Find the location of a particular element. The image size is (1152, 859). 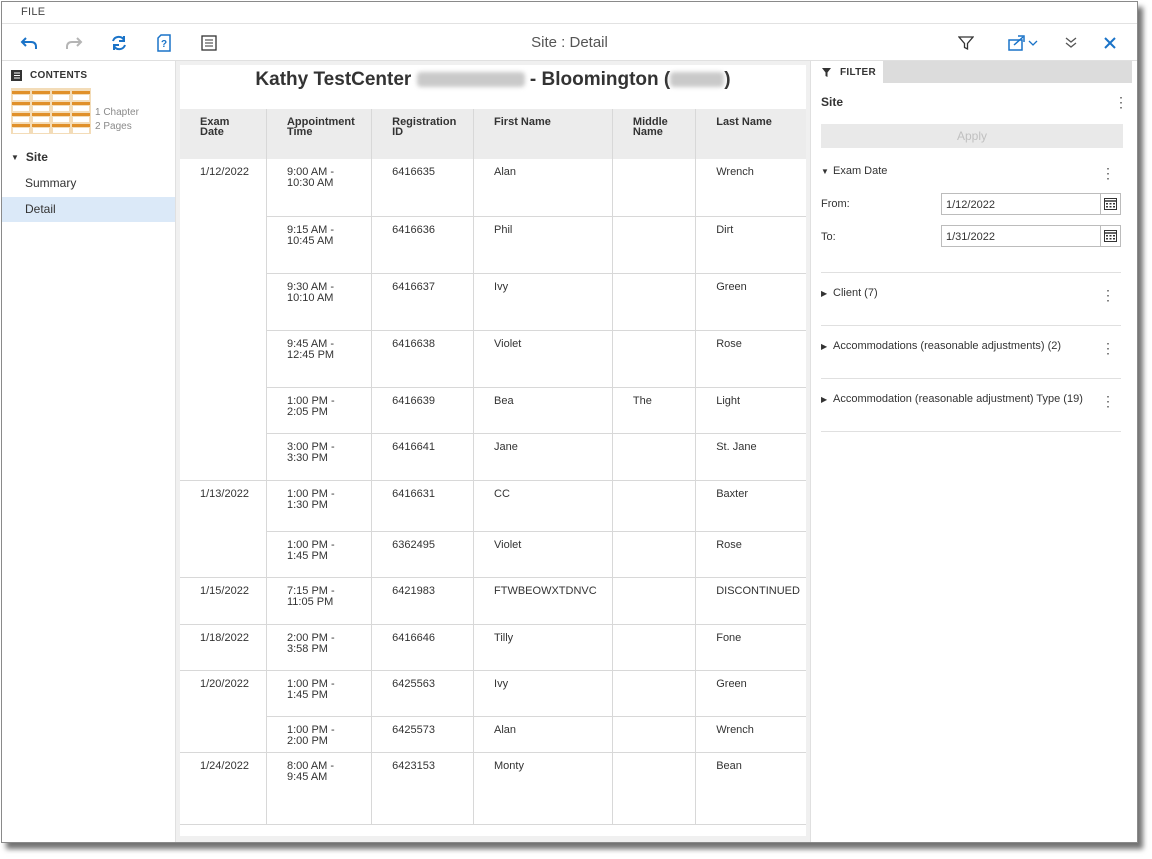

cell-last-name: Green is located at coordinates (750, 693).